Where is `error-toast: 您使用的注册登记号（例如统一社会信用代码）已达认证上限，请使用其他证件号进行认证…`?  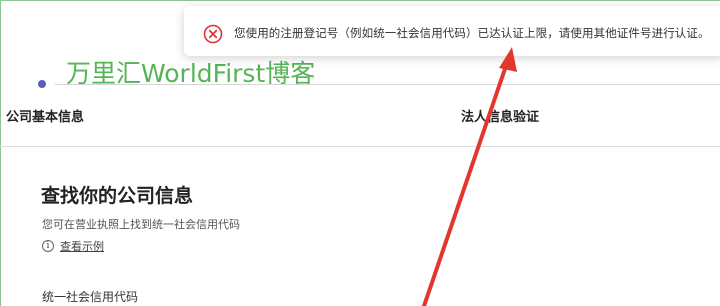 error-toast: 您使用的注册登记号（例如统一社会信用代码）已达认证上限，请使用其他证件号进行认证… is located at coordinates (452, 31).